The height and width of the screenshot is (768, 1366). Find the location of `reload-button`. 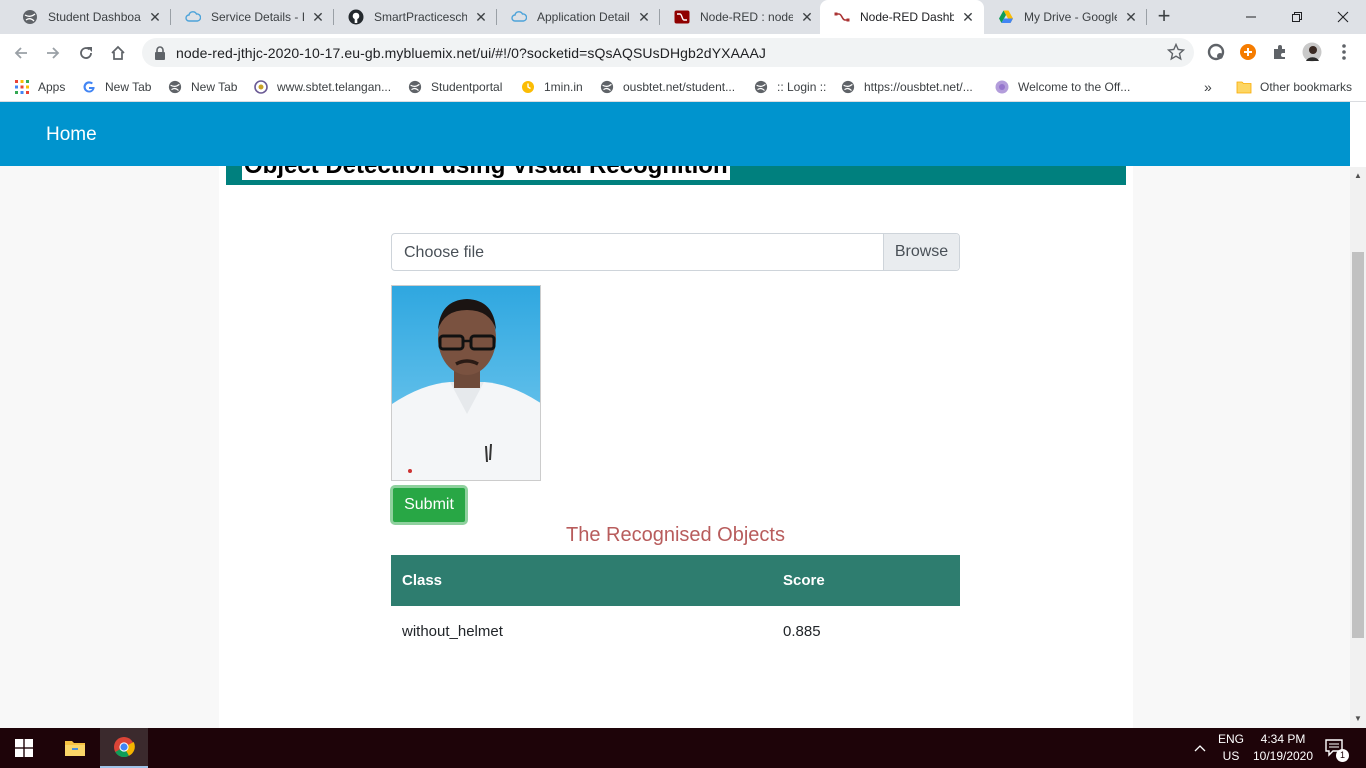

reload-button is located at coordinates (86, 53).